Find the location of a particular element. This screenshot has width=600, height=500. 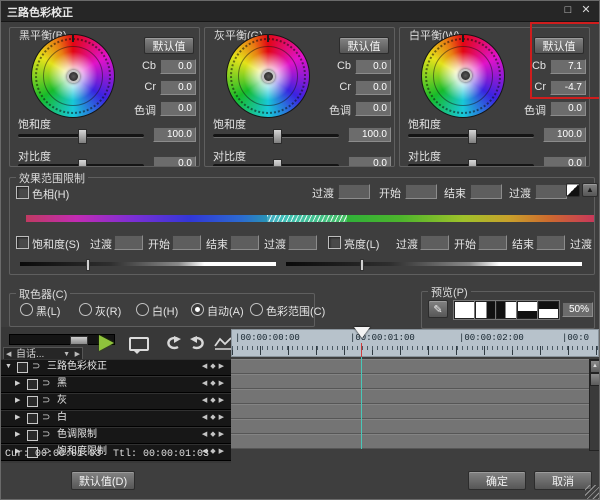

hue-end-field is located at coordinates (486, 191).